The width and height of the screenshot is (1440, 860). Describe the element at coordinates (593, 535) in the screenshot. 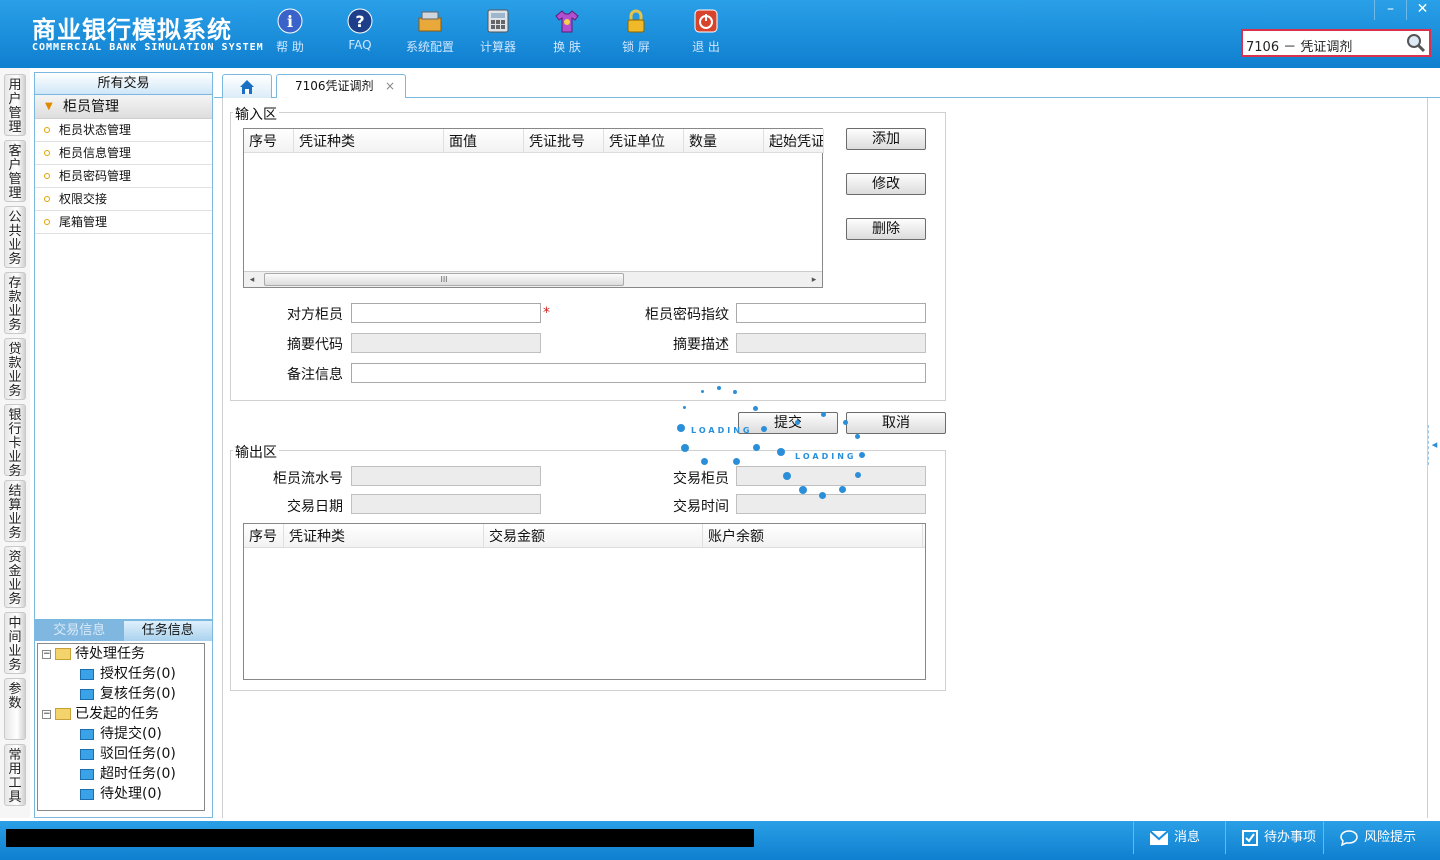

I see `col-txn-amount: 交易金额` at that location.